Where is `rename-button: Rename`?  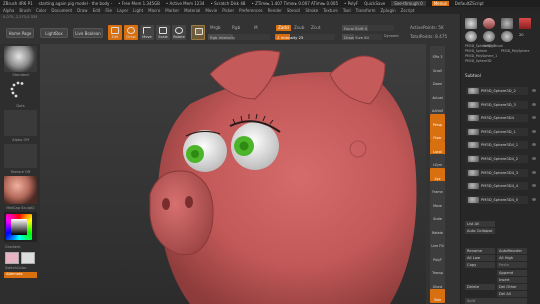 rename-button: Rename is located at coordinates (480, 251).